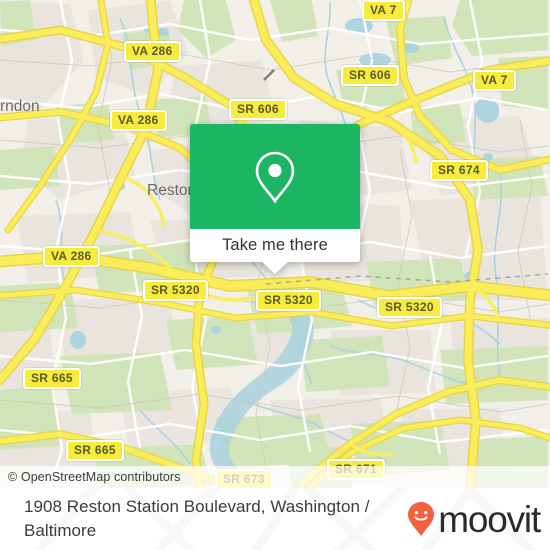  I want to click on moovit-pin-icon, so click(421, 519).